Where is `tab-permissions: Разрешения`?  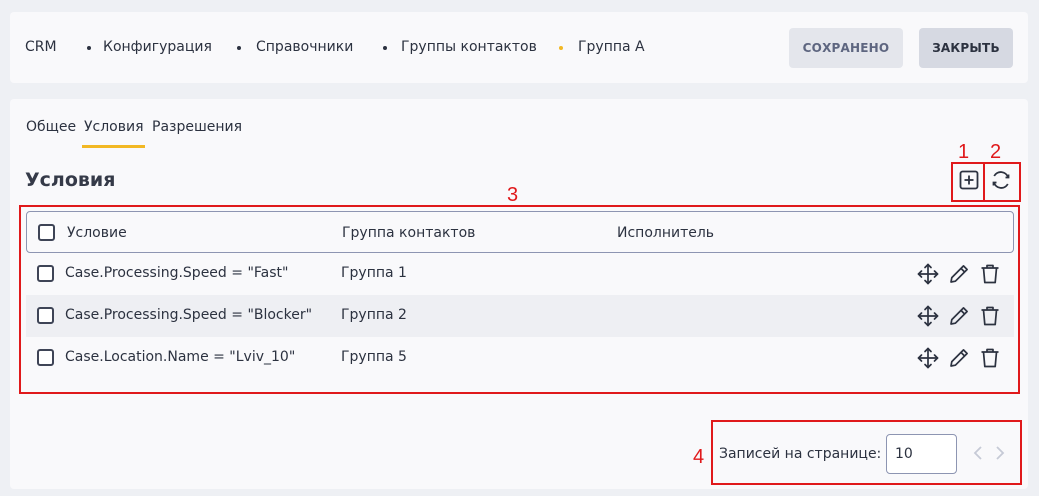
tab-permissions: Разрешения is located at coordinates (197, 127).